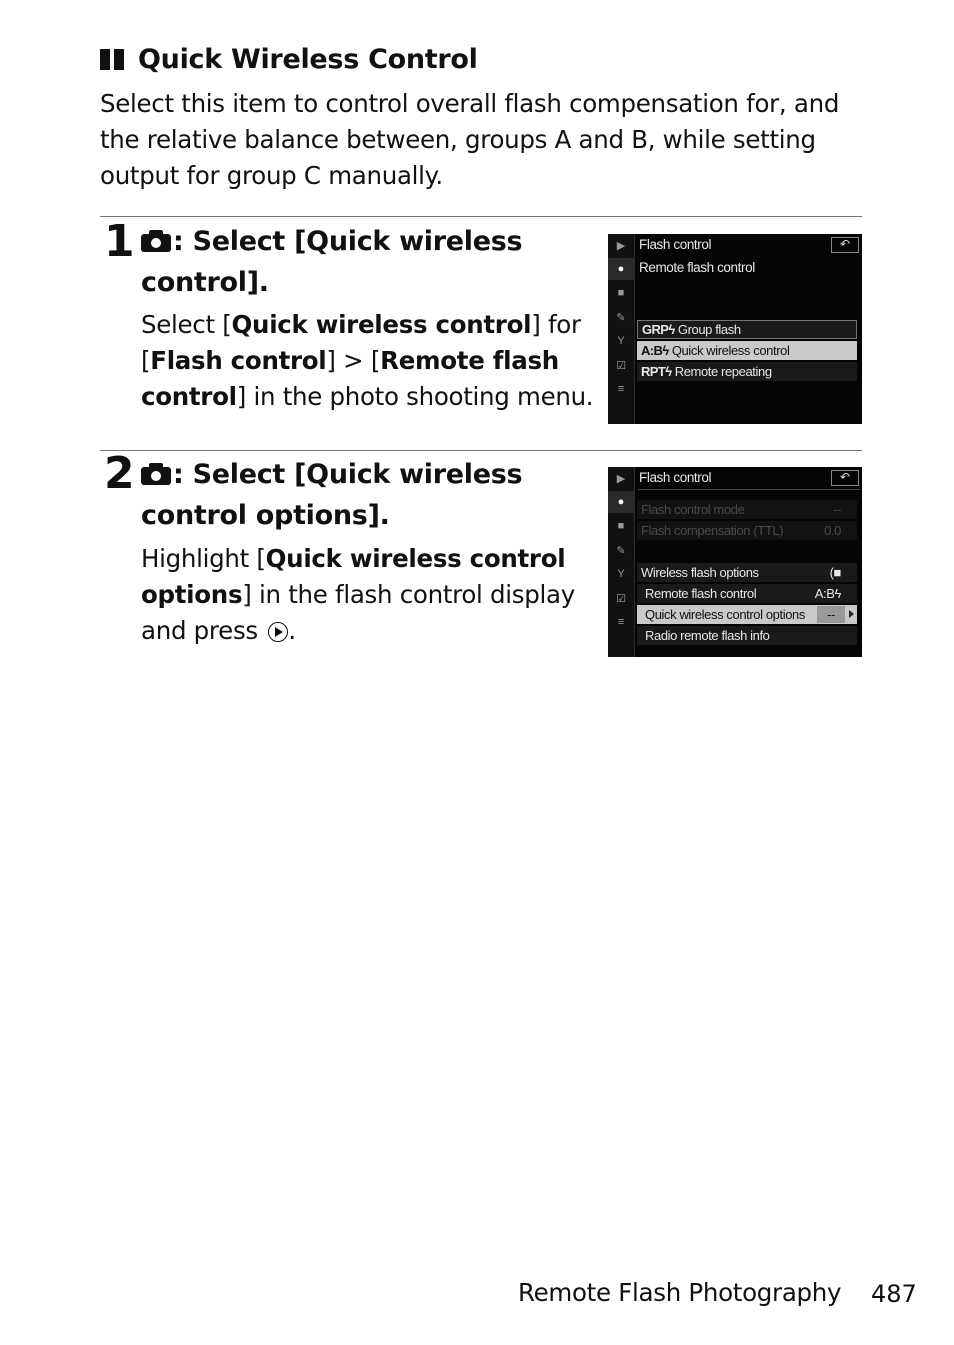 This screenshot has width=954, height=1345. I want to click on step-number: 2, so click(119, 473).